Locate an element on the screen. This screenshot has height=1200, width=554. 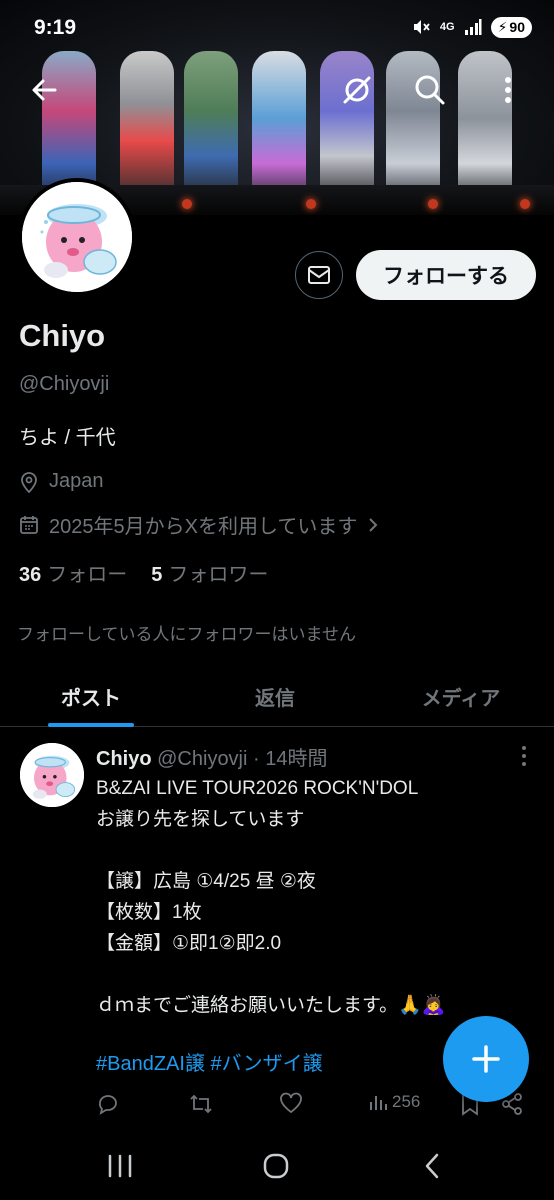
post-more-button is located at coordinates (524, 758).